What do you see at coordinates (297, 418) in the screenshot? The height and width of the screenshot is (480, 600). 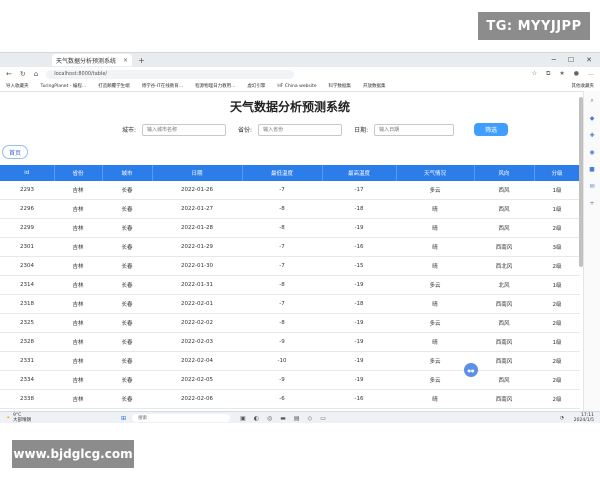 I see `store-icon: ▤` at bounding box center [297, 418].